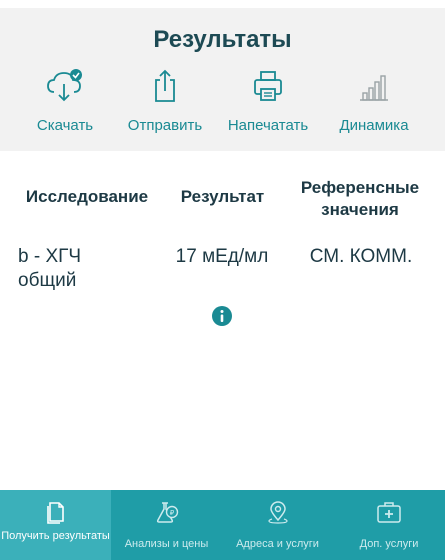  I want to click on print-label: Напечатать, so click(268, 125).